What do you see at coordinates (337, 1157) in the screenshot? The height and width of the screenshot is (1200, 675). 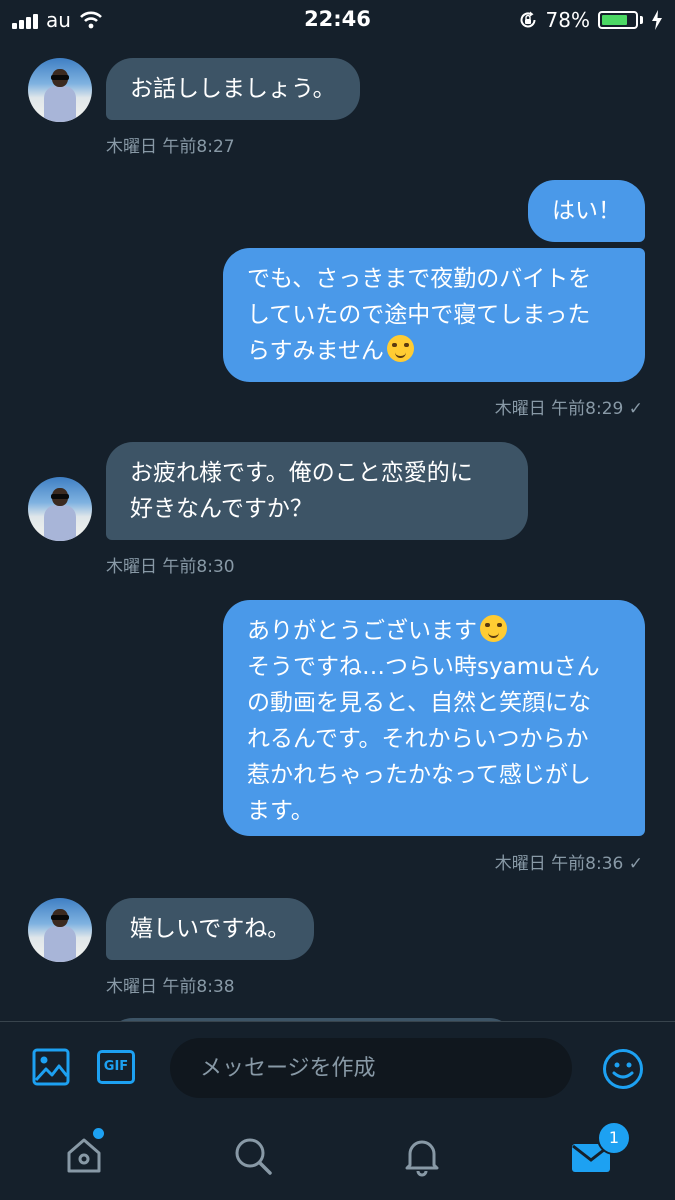 I see `tab-bar: 1` at bounding box center [337, 1157].